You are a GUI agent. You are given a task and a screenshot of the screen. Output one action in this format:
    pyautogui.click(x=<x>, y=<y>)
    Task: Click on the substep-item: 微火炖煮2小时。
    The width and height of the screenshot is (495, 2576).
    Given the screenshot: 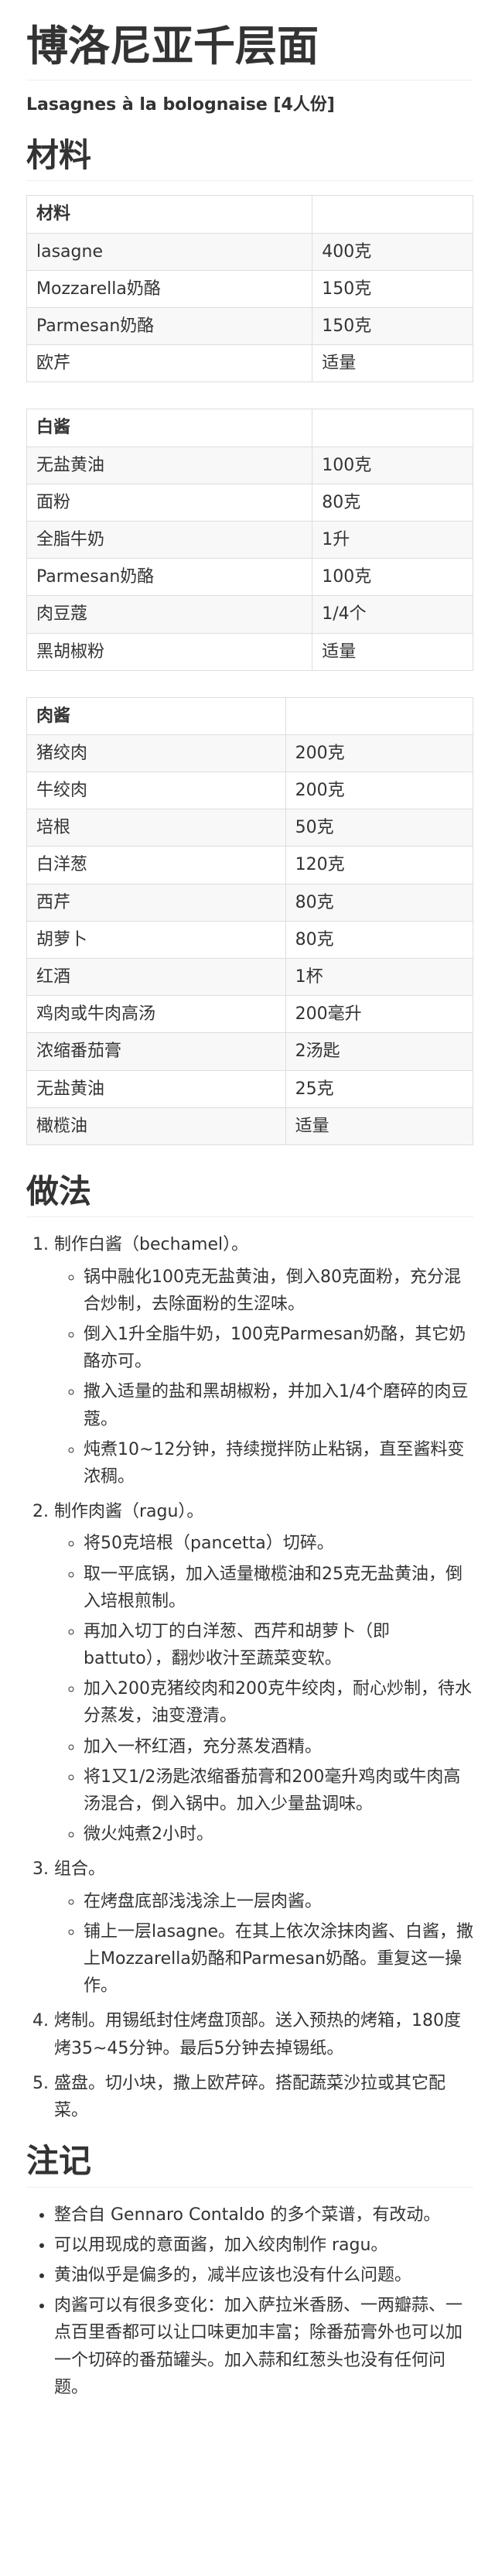 What is the action you would take?
    pyautogui.click(x=278, y=1834)
    